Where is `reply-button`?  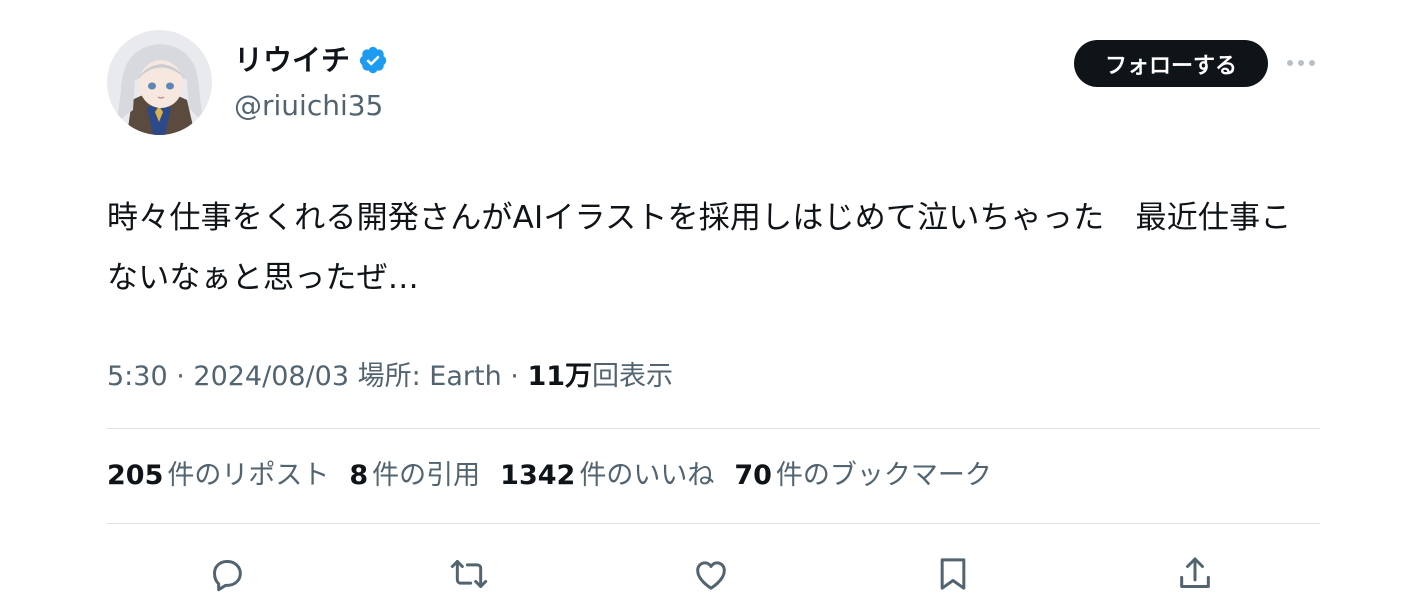 reply-button is located at coordinates (227, 574).